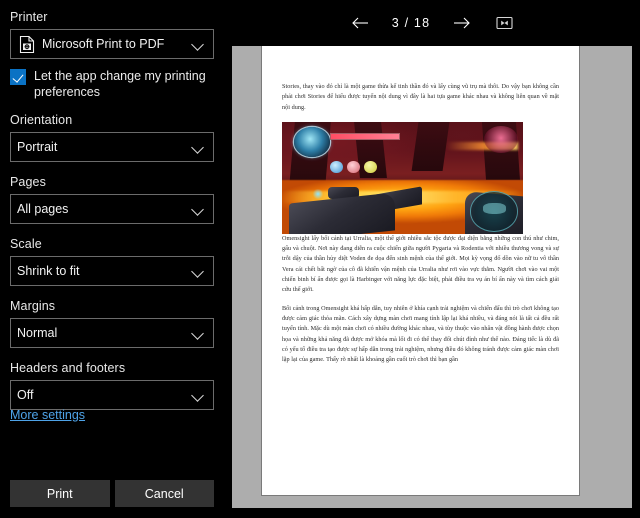 Image resolution: width=640 pixels, height=518 pixels. I want to click on figure-hud-portrait, so click(312, 142).